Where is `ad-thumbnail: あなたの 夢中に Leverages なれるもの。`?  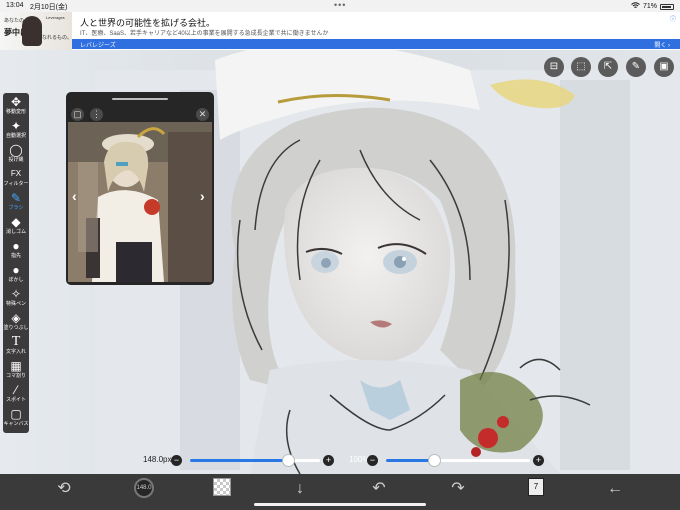
ad-thumbnail: あなたの 夢中に Leverages なれるもの。 is located at coordinates (36, 31).